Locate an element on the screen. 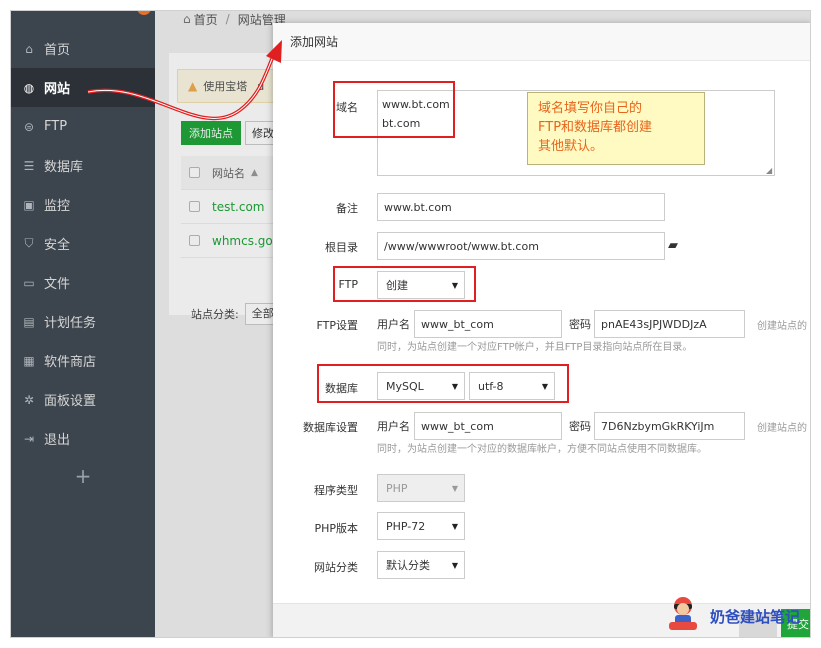 This screenshot has width=821, height=648. annotation-line: FTP和数据库都创建 is located at coordinates (595, 127).